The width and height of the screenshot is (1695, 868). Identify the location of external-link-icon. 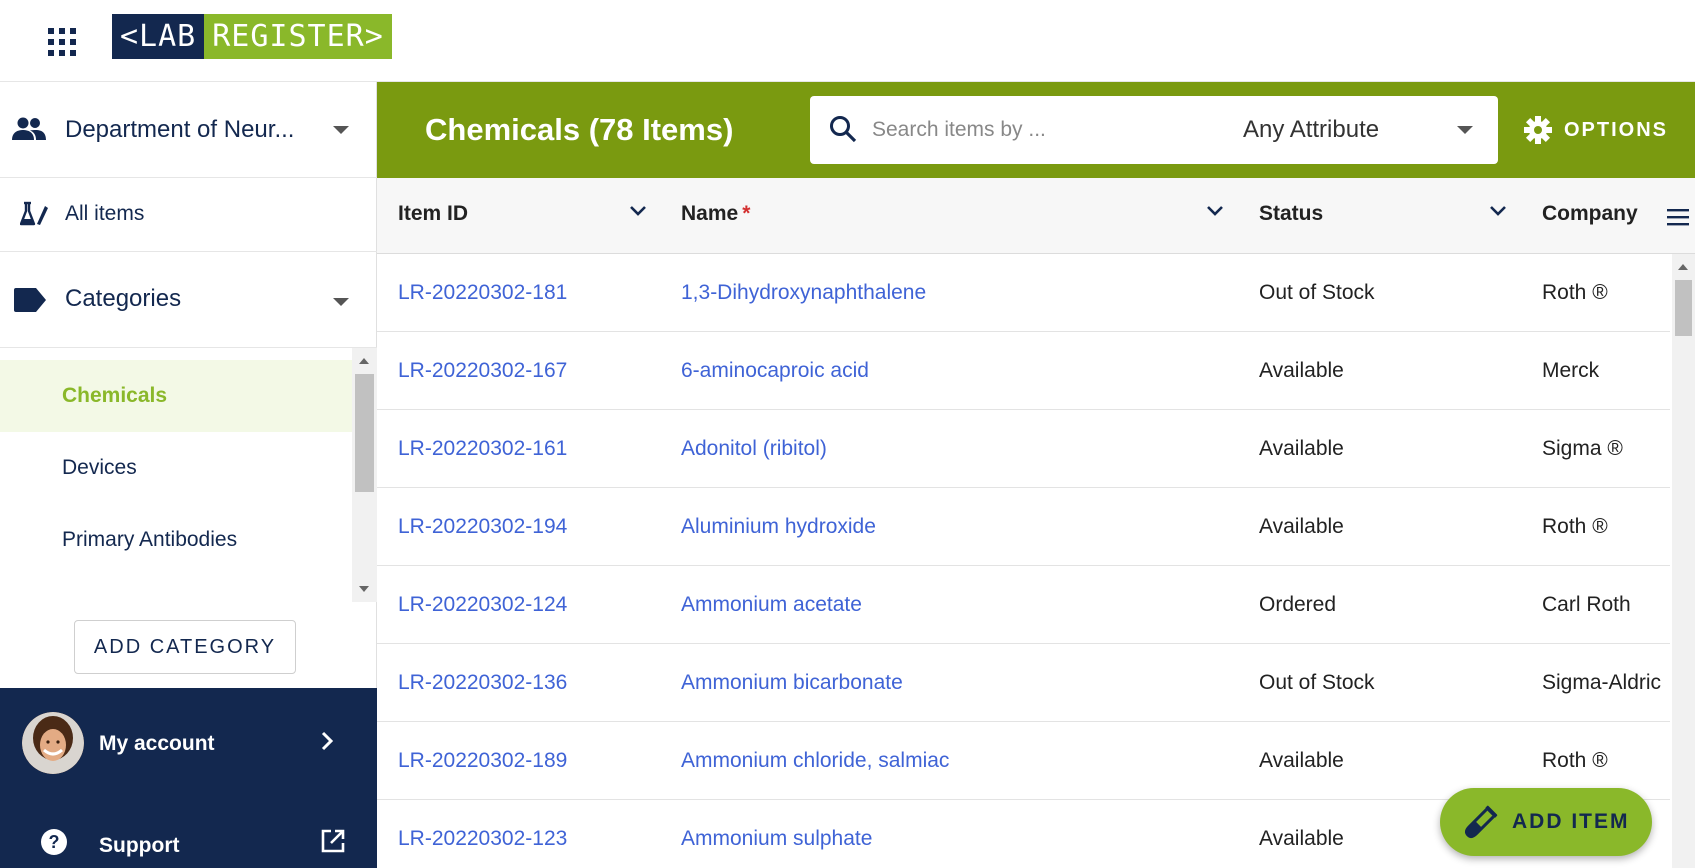
(333, 841).